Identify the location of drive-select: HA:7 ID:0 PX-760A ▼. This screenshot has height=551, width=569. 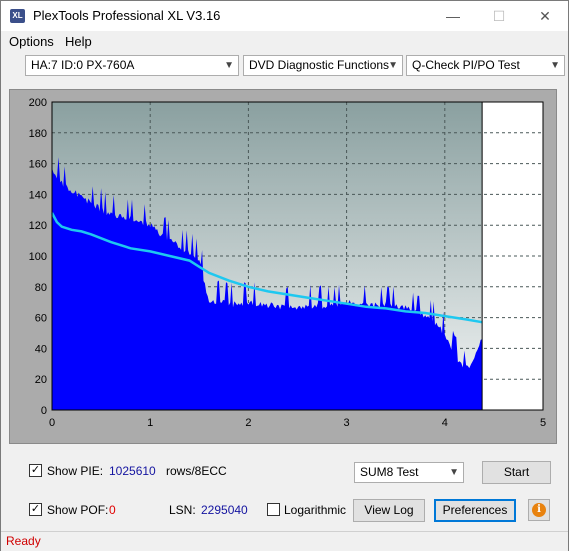
(132, 65).